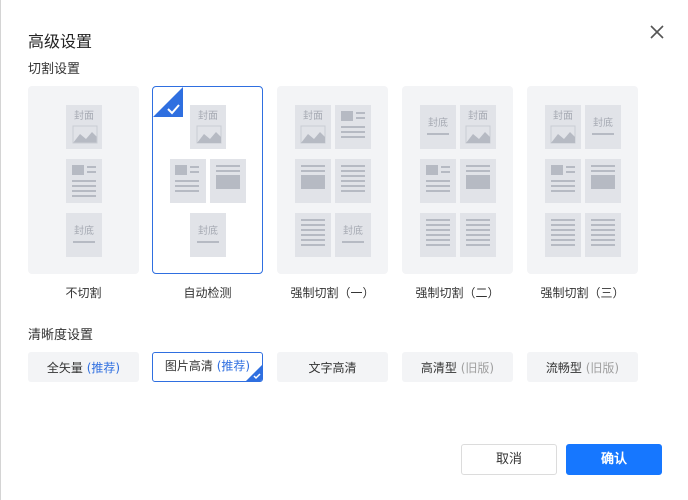 This screenshot has width=688, height=500. I want to click on clarity-option-text-hd: 文字高清, so click(332, 367).